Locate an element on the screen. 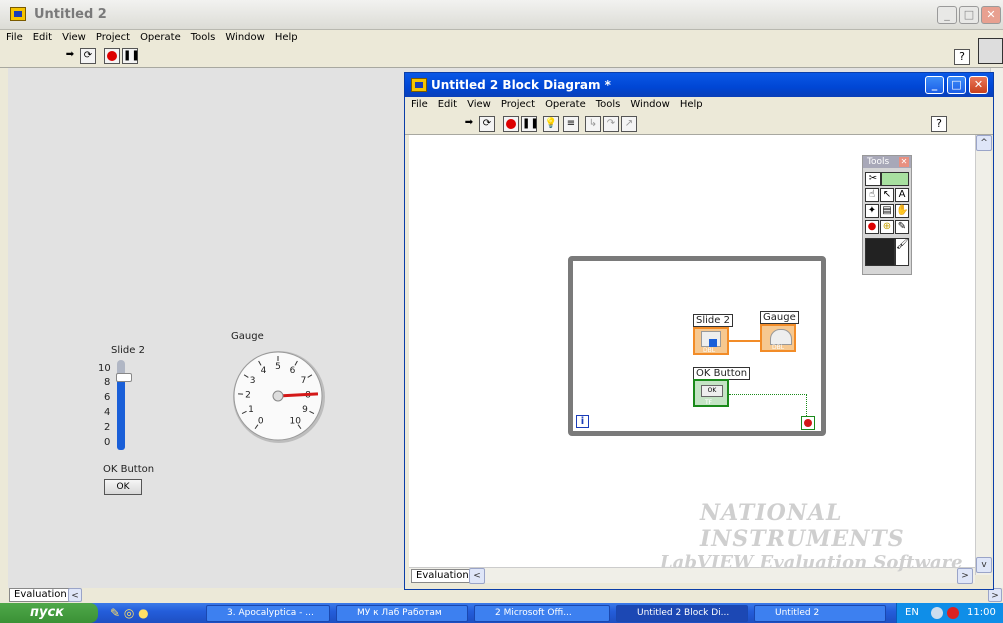  scroll-right-icon: > is located at coordinates (995, 595).